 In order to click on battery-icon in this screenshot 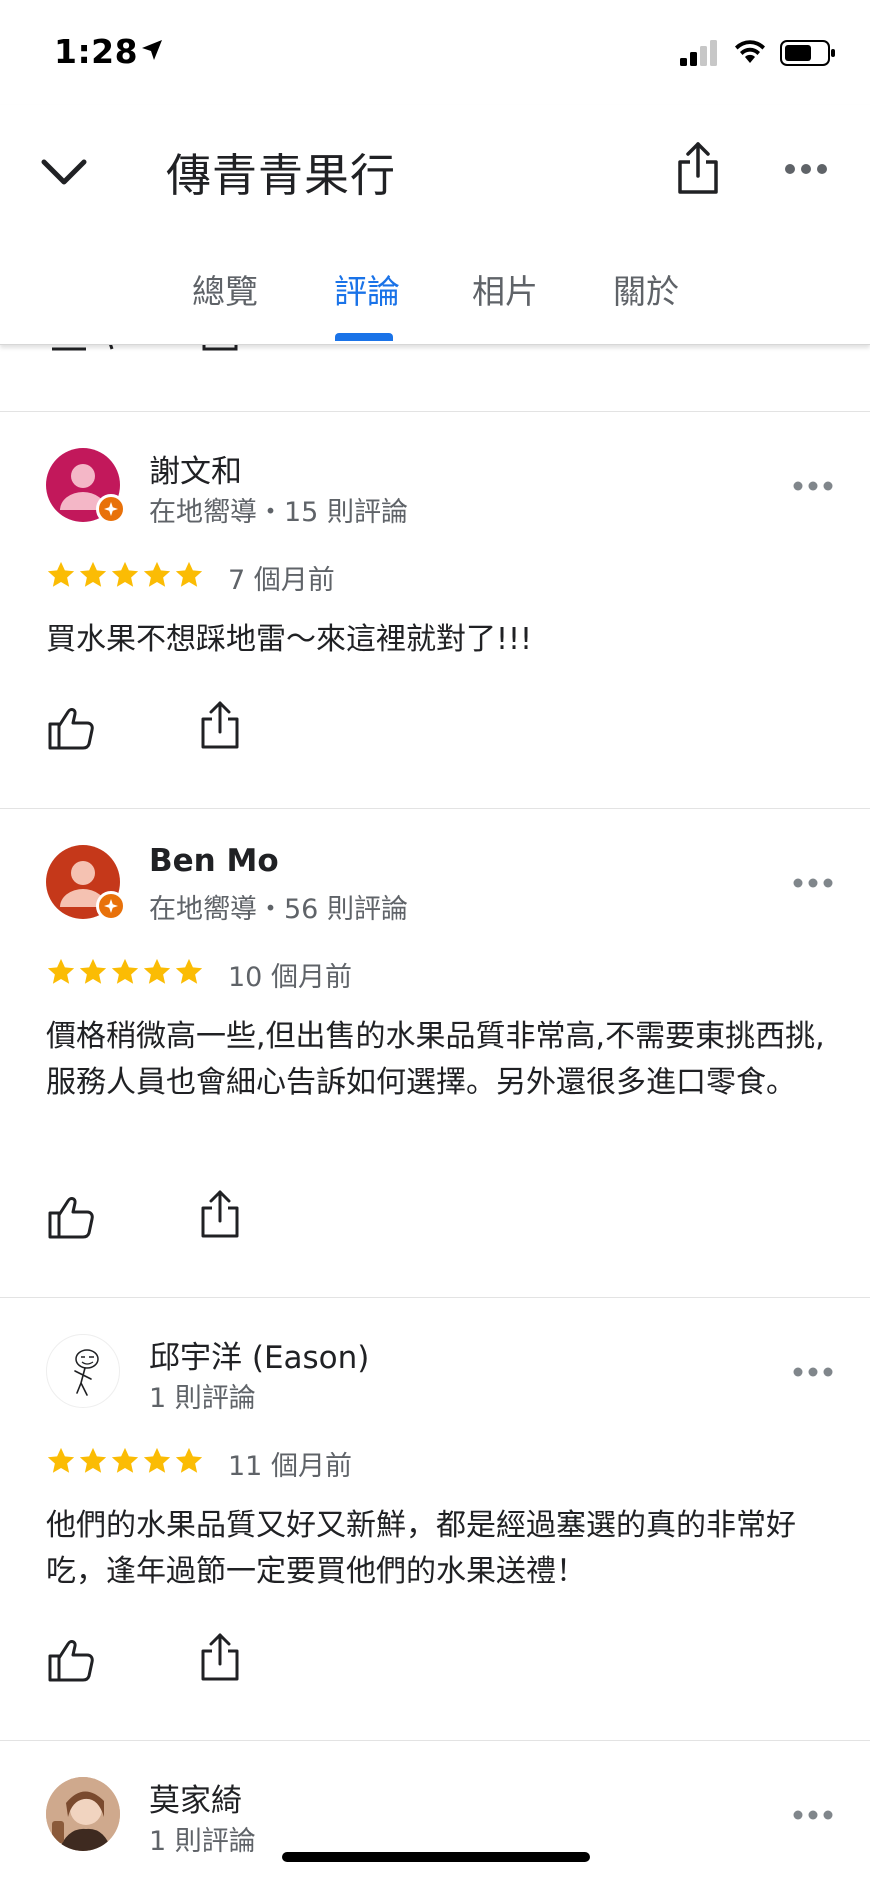, I will do `click(807, 53)`.